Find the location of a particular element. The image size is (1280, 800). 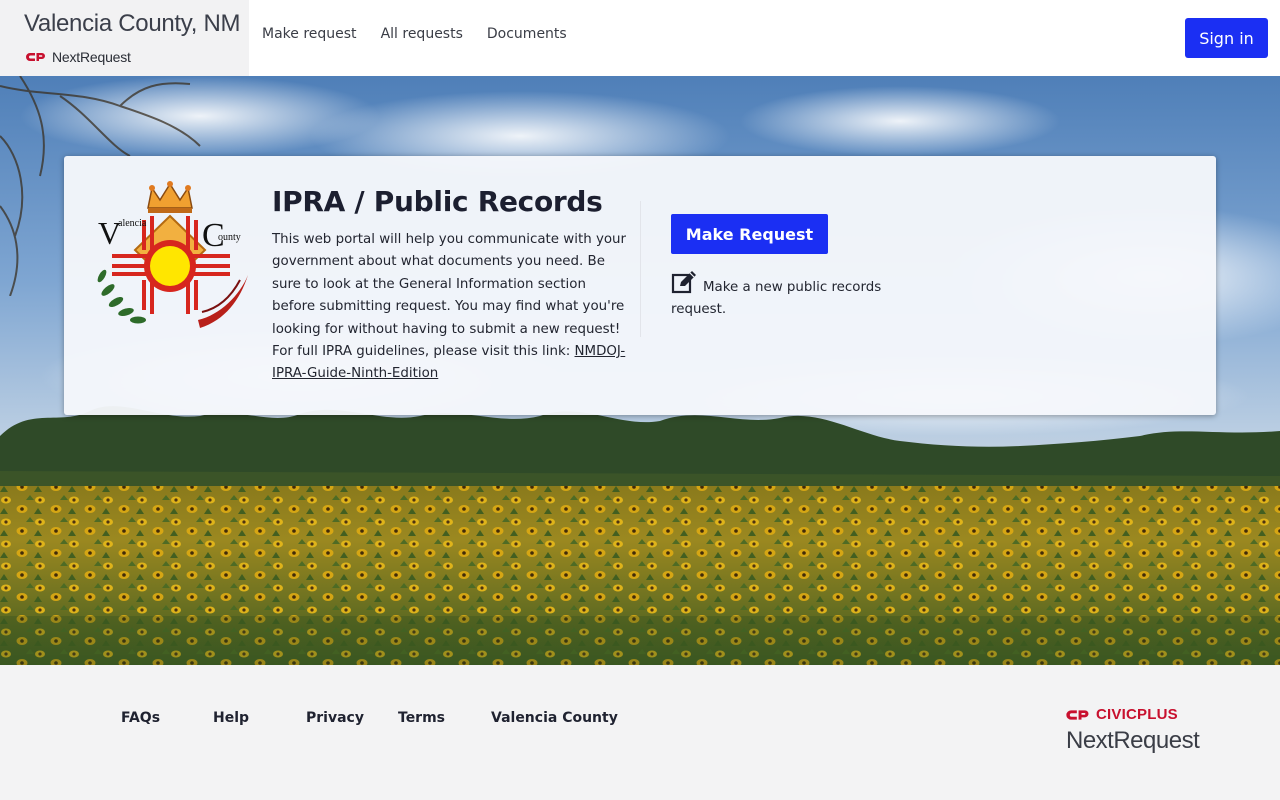

make-request-button: Make Request is located at coordinates (749, 234).